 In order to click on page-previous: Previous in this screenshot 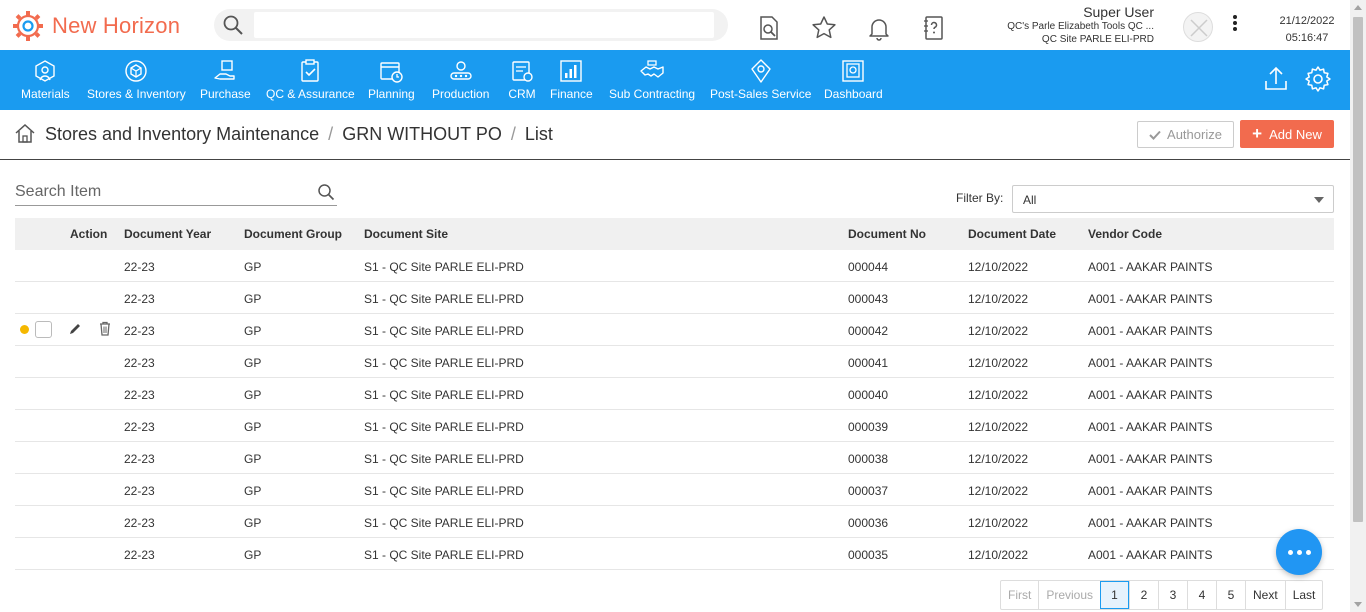, I will do `click(1069, 595)`.